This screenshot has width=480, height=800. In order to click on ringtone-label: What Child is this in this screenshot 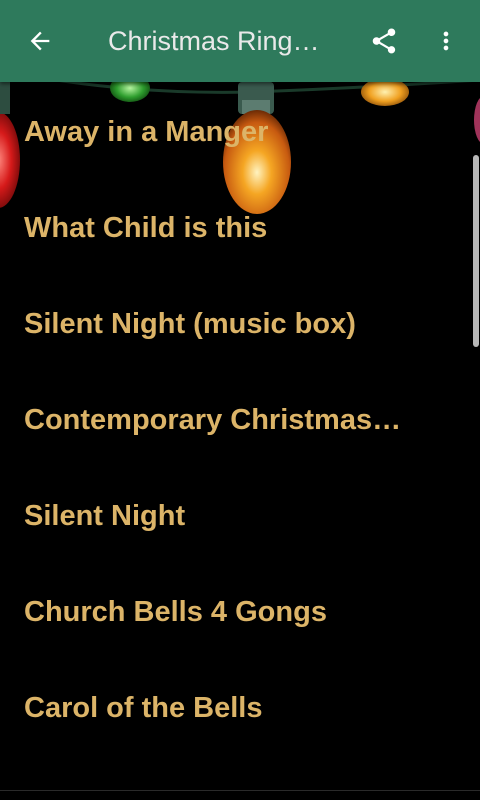, I will do `click(146, 227)`.